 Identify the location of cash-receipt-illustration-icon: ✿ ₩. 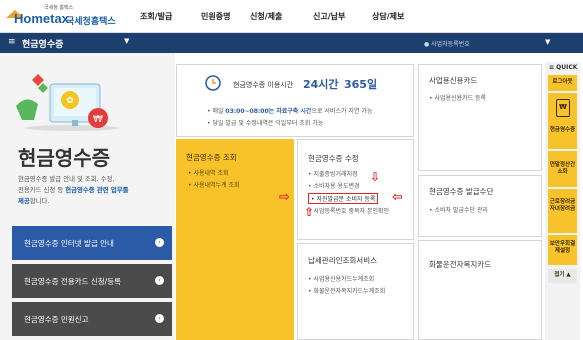
(67, 102).